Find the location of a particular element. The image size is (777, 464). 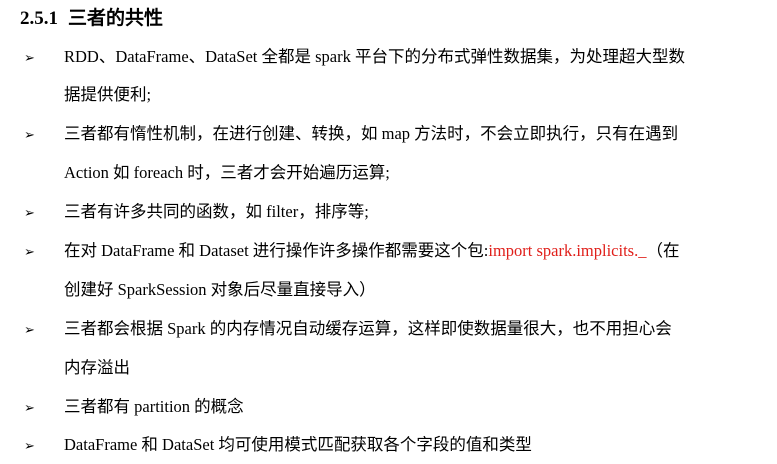

item-text-line: 创建好 SparkSession 对象后尽量直接导入） is located at coordinates (220, 289).